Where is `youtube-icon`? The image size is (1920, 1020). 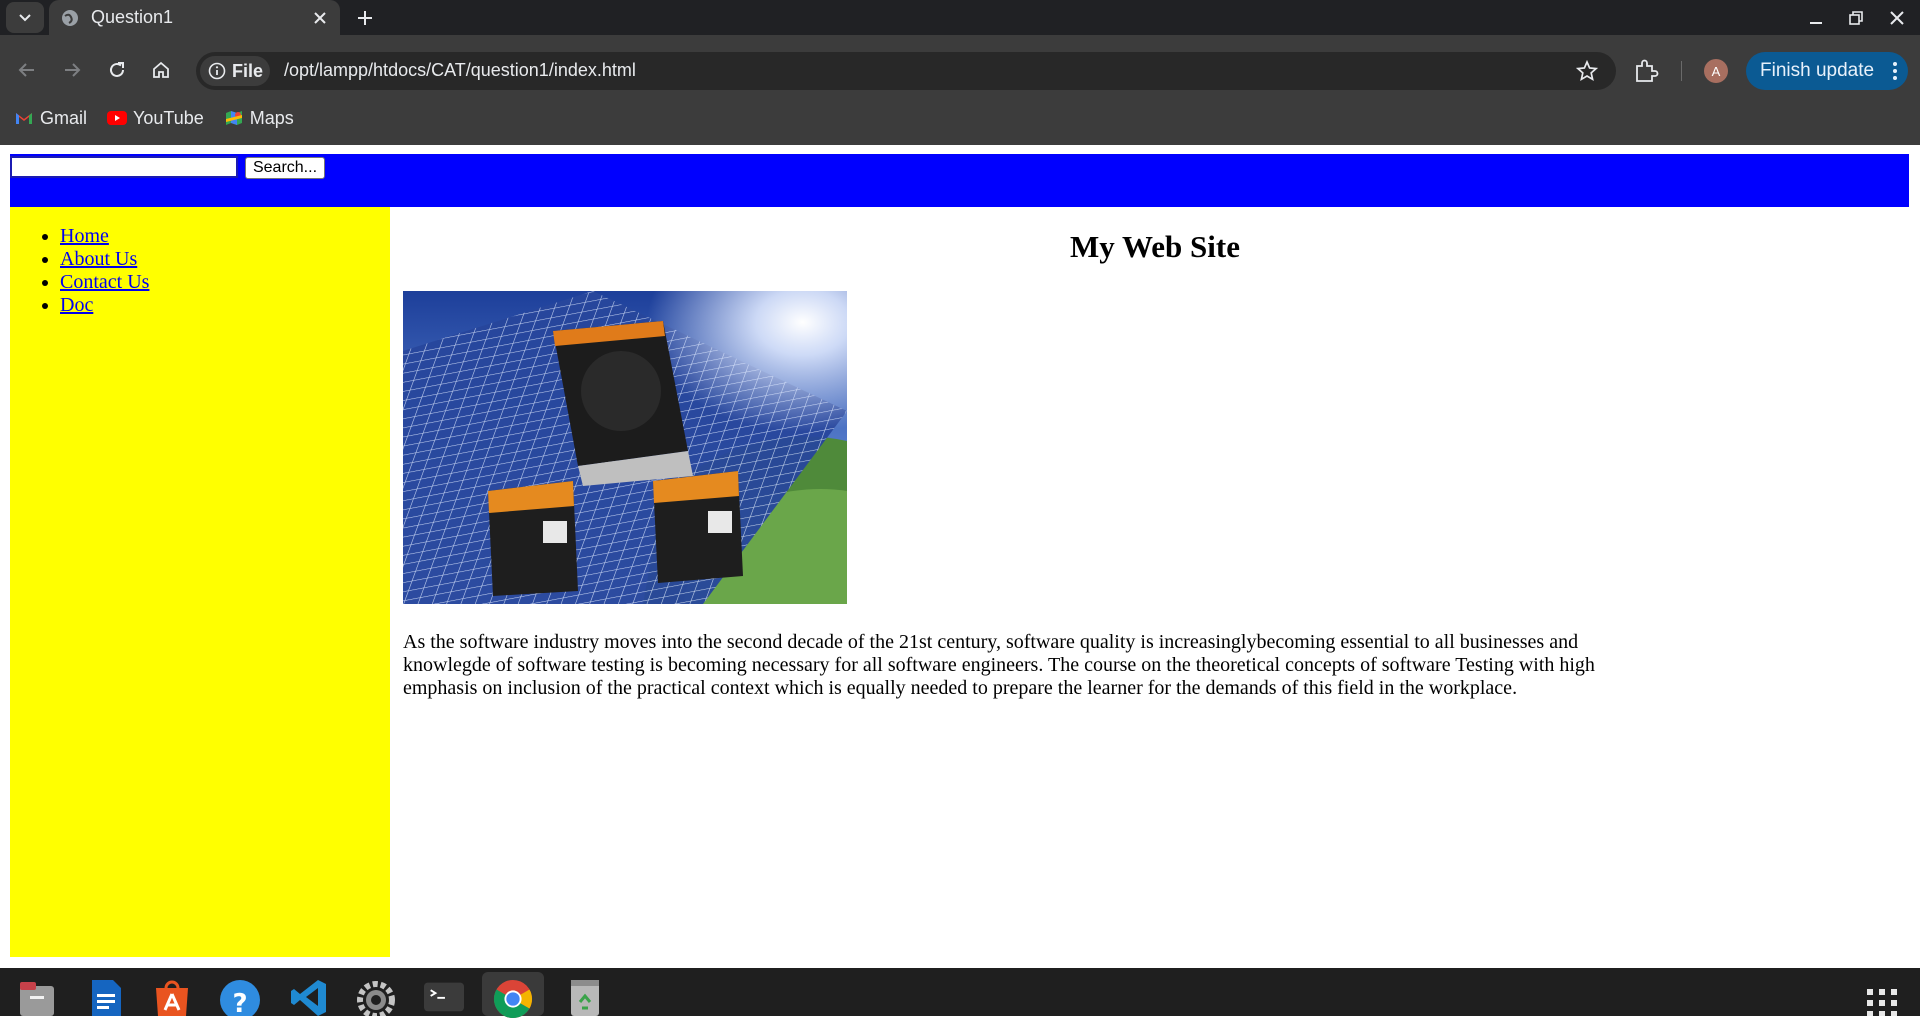
youtube-icon is located at coordinates (117, 118).